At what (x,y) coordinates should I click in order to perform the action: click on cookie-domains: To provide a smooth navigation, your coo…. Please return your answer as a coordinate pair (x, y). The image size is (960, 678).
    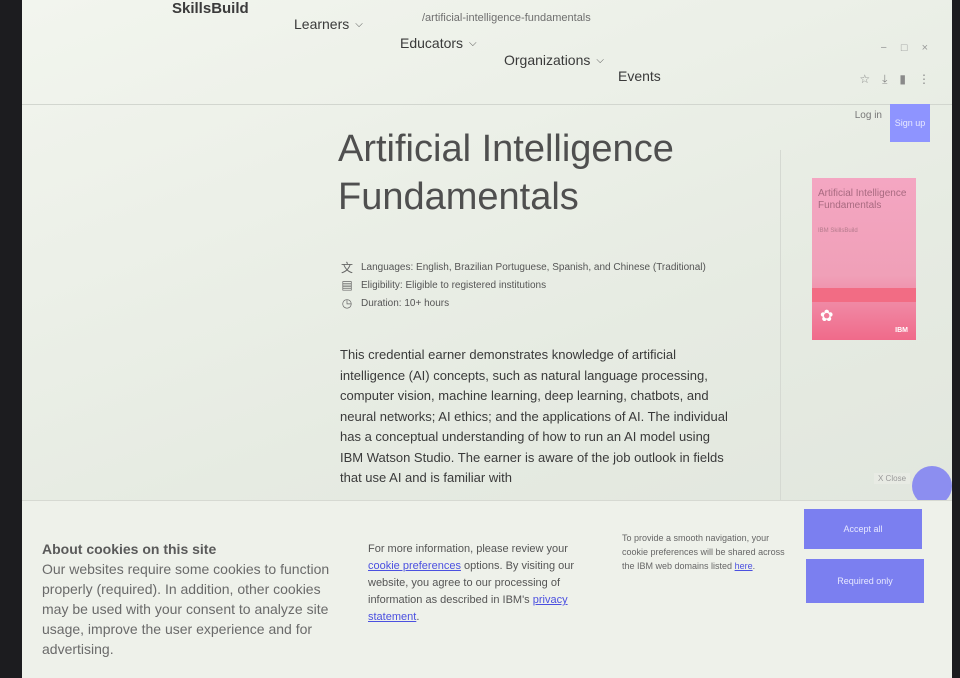
    Looking at the image, I should click on (707, 552).